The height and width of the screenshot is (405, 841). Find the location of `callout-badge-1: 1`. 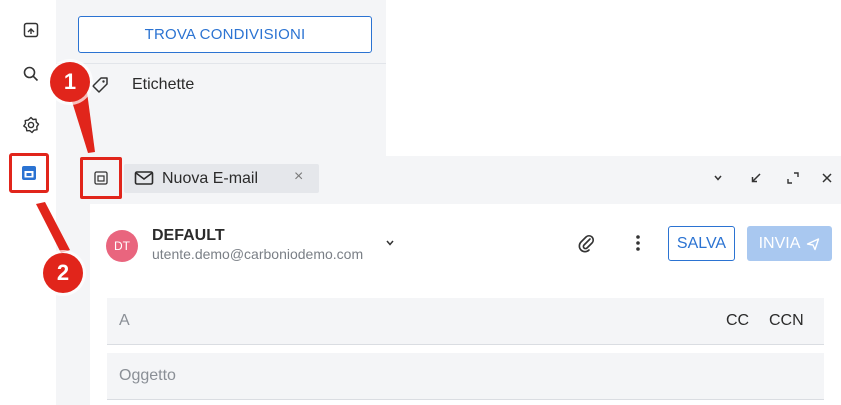

callout-badge-1: 1 is located at coordinates (70, 82).